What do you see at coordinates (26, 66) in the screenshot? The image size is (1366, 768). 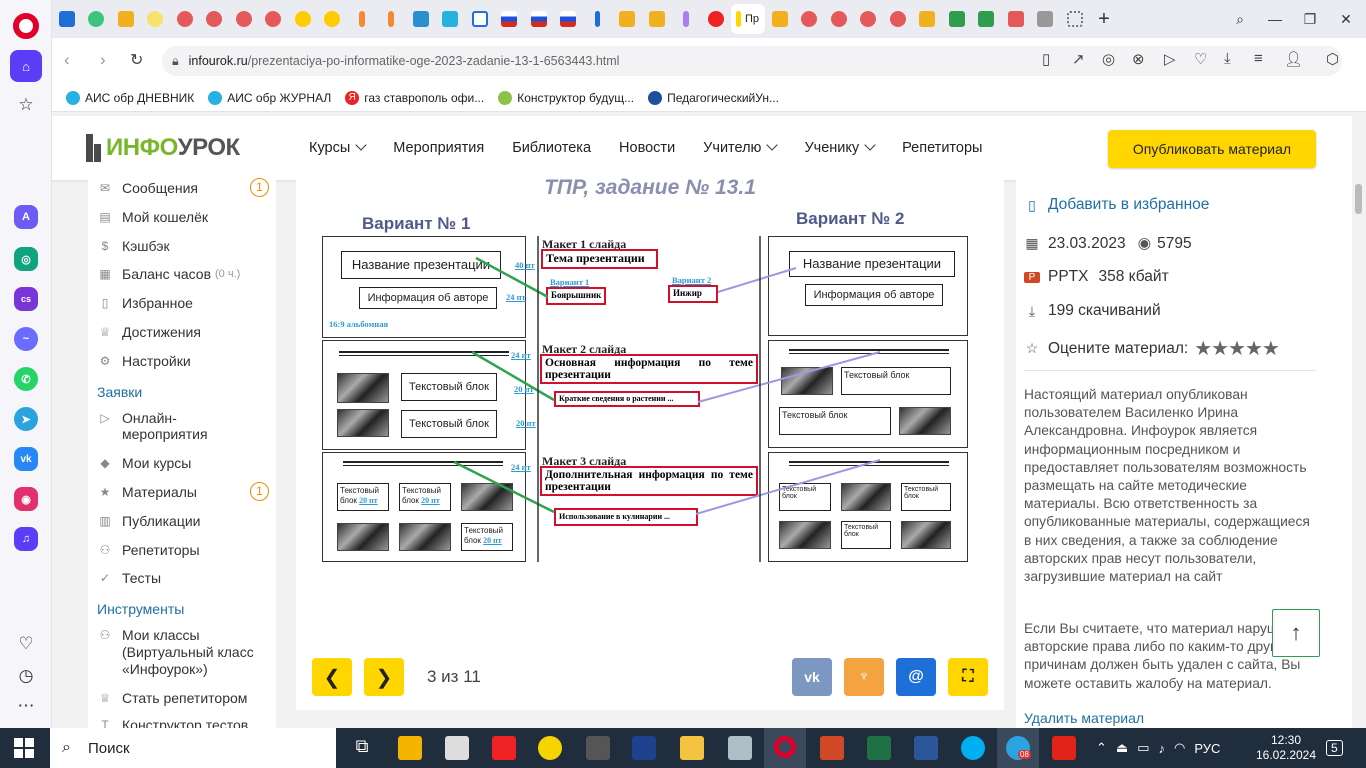 I see `home-icon: ⌂` at bounding box center [26, 66].